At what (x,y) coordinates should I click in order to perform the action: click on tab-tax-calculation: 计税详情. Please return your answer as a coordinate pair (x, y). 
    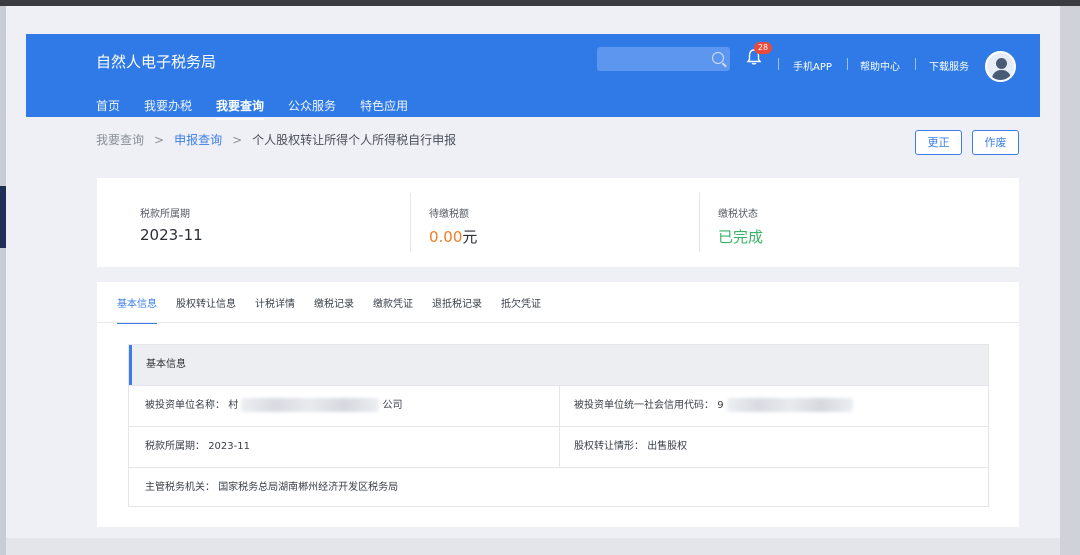
    Looking at the image, I should click on (275, 309).